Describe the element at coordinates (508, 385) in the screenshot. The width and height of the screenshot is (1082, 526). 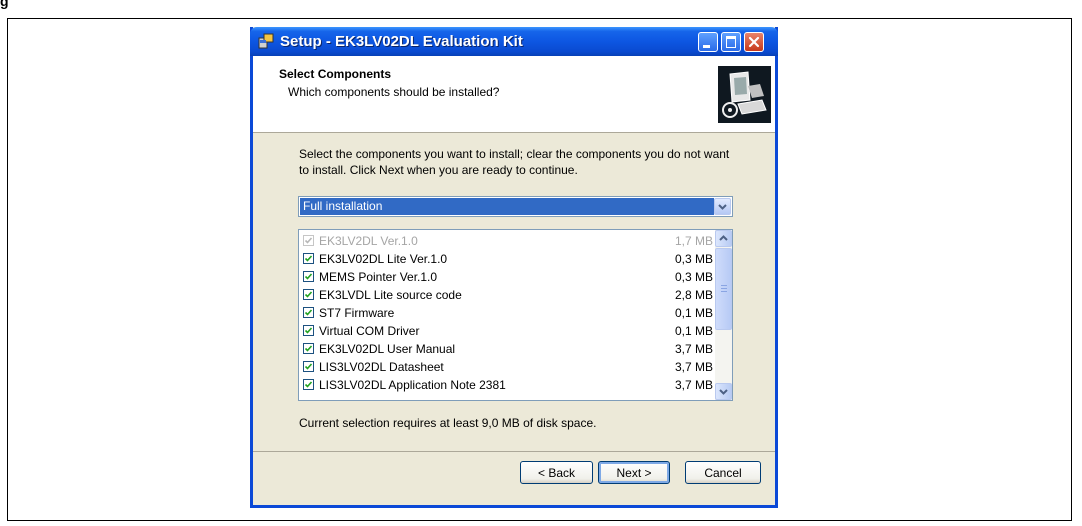
I see `component-row: LIS3LV02DL Application Note 2381 3,7 MB` at that location.